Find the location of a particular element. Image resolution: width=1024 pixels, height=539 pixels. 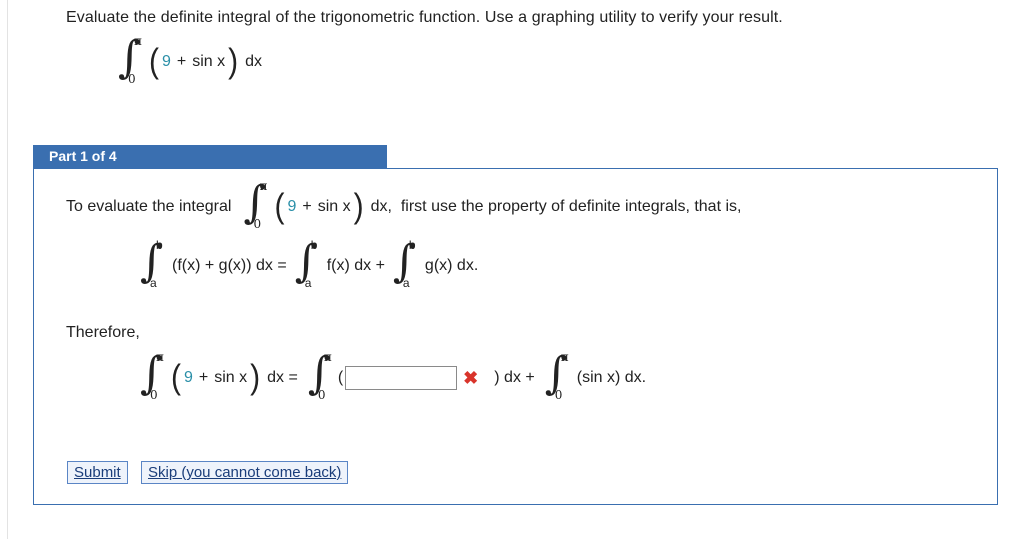

sine-term: sin x is located at coordinates (209, 61).